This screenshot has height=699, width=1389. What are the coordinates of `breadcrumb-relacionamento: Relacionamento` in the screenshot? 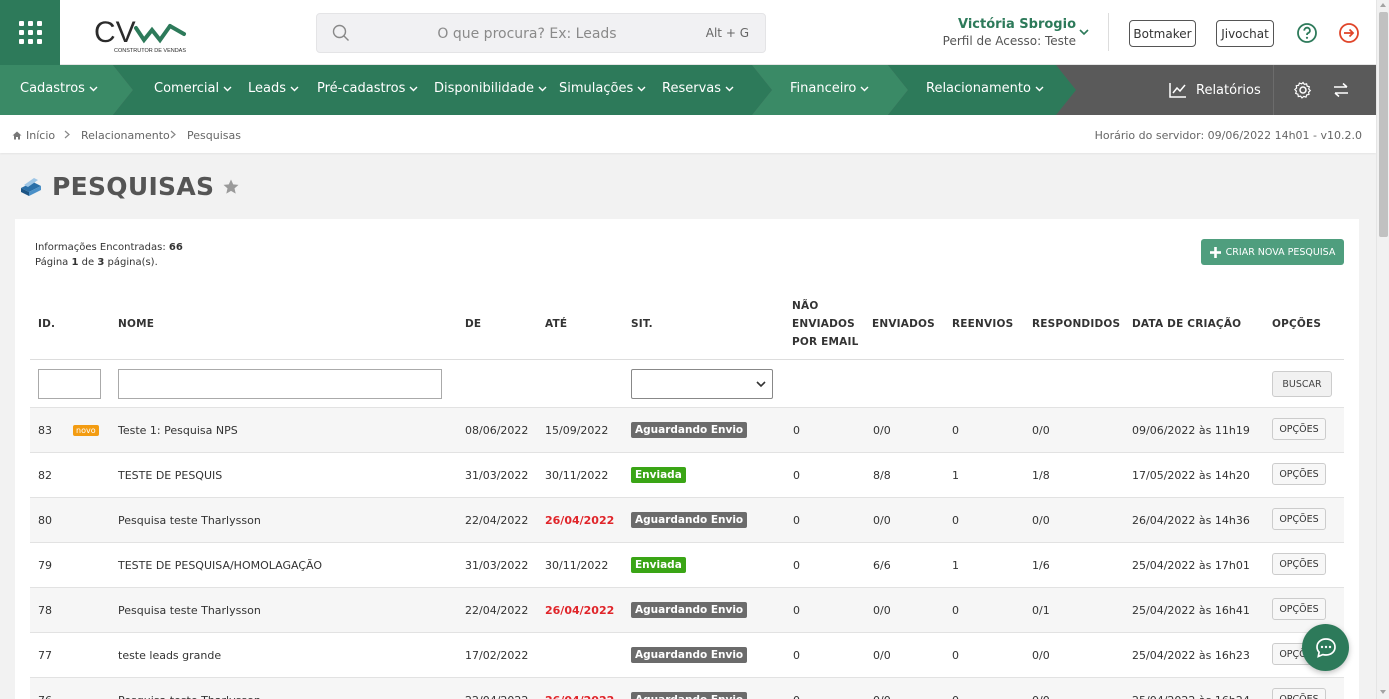 It's located at (125, 135).